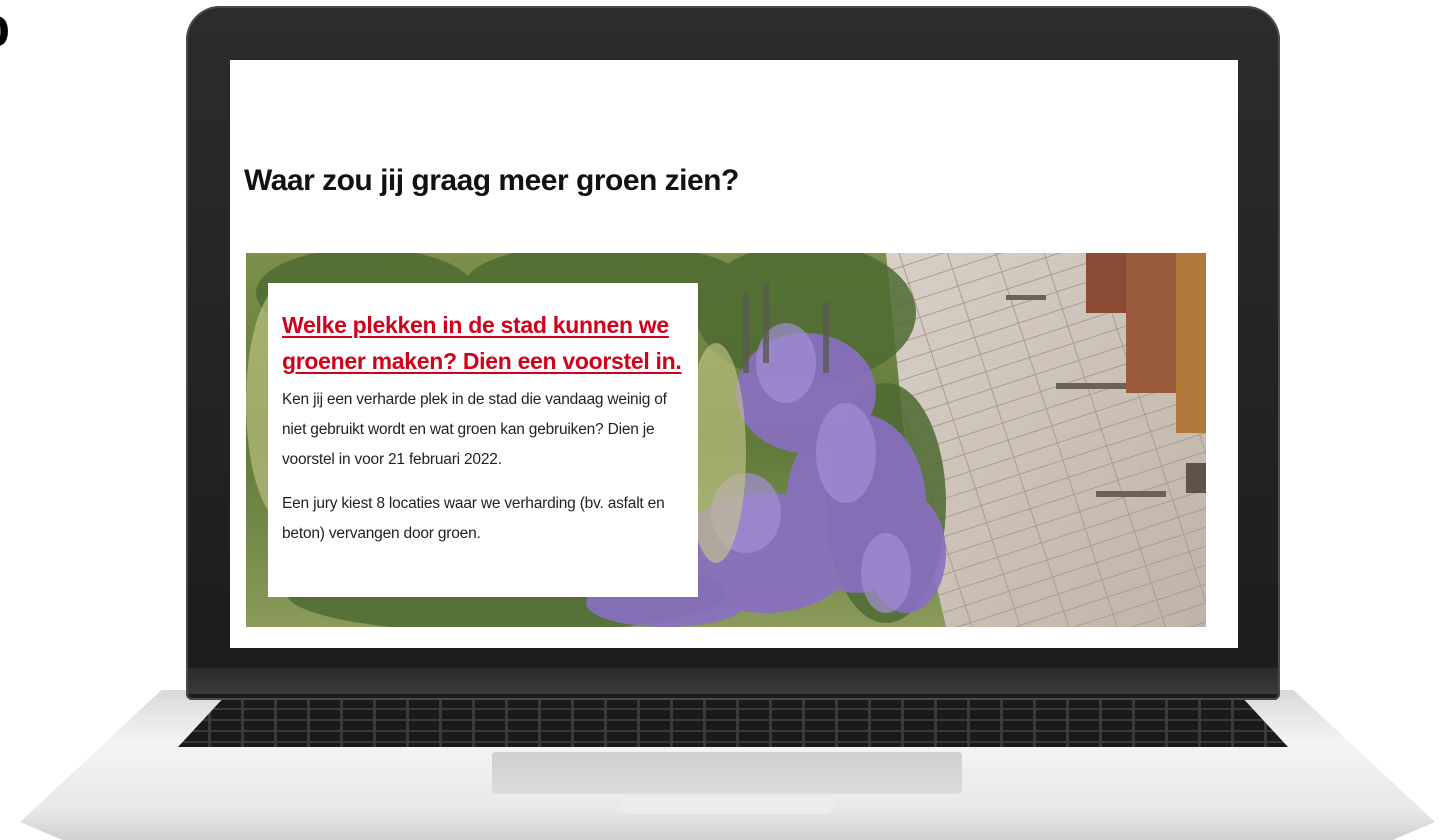 Image resolution: width=1455 pixels, height=840 pixels. I want to click on laptop-keyboard, so click(733, 723).